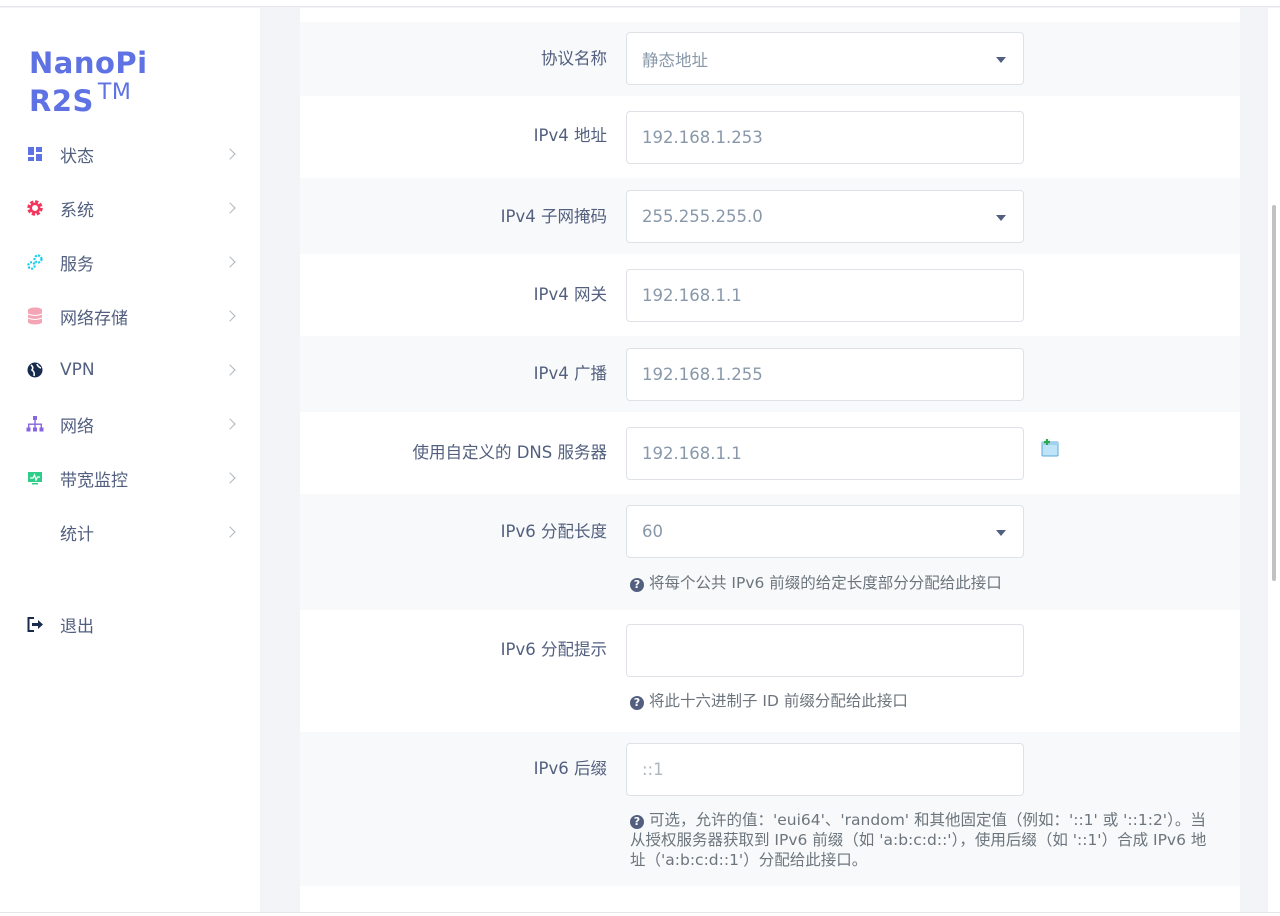 The width and height of the screenshot is (1280, 916). I want to click on ipv4-address-input: 192.168.1.253, so click(825, 137).